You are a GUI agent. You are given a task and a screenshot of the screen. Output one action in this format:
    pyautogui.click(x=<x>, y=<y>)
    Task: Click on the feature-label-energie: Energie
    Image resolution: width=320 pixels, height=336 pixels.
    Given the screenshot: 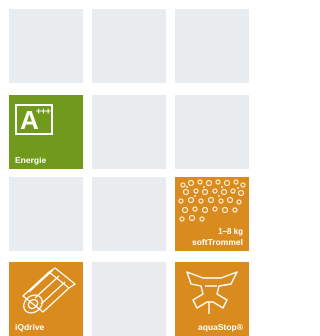 What is the action you would take?
    pyautogui.click(x=31, y=160)
    